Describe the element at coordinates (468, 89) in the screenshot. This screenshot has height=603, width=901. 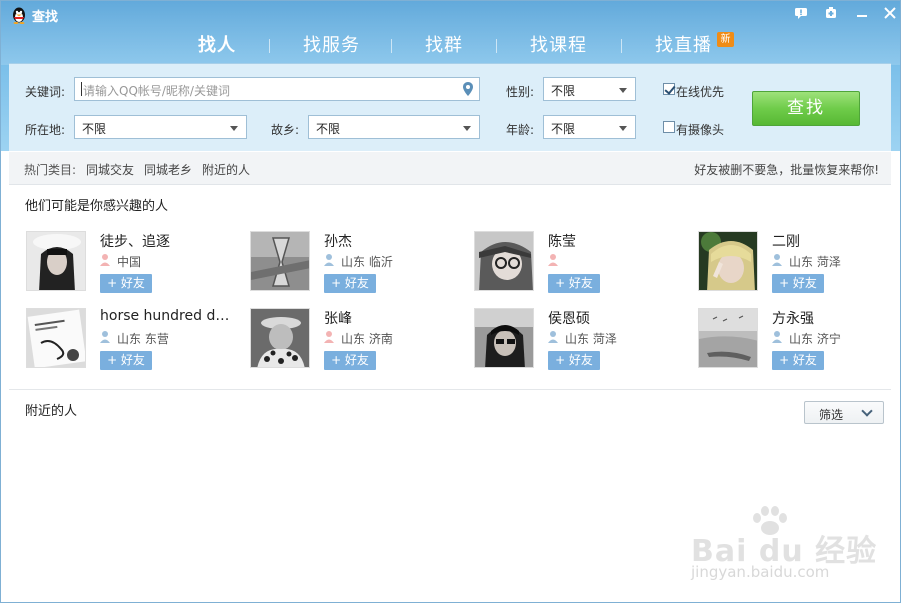
I see `location-pin-icon` at that location.